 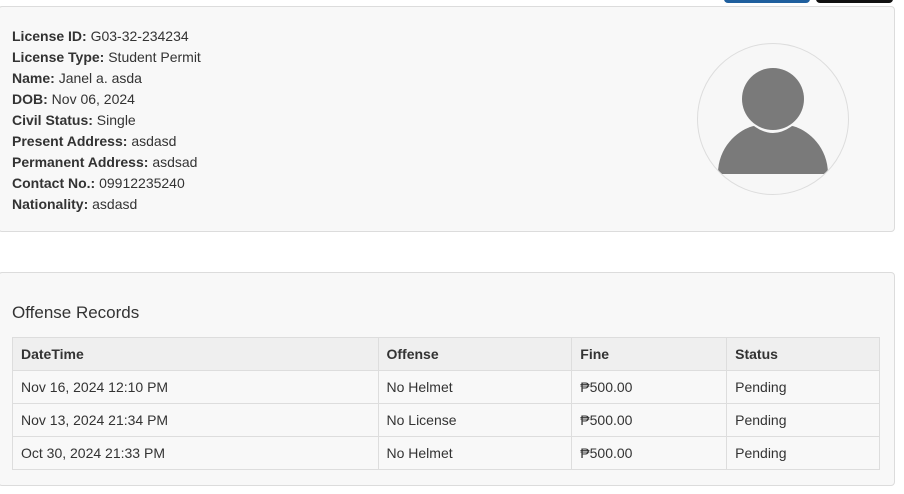 I want to click on profile-avatar, so click(x=773, y=119).